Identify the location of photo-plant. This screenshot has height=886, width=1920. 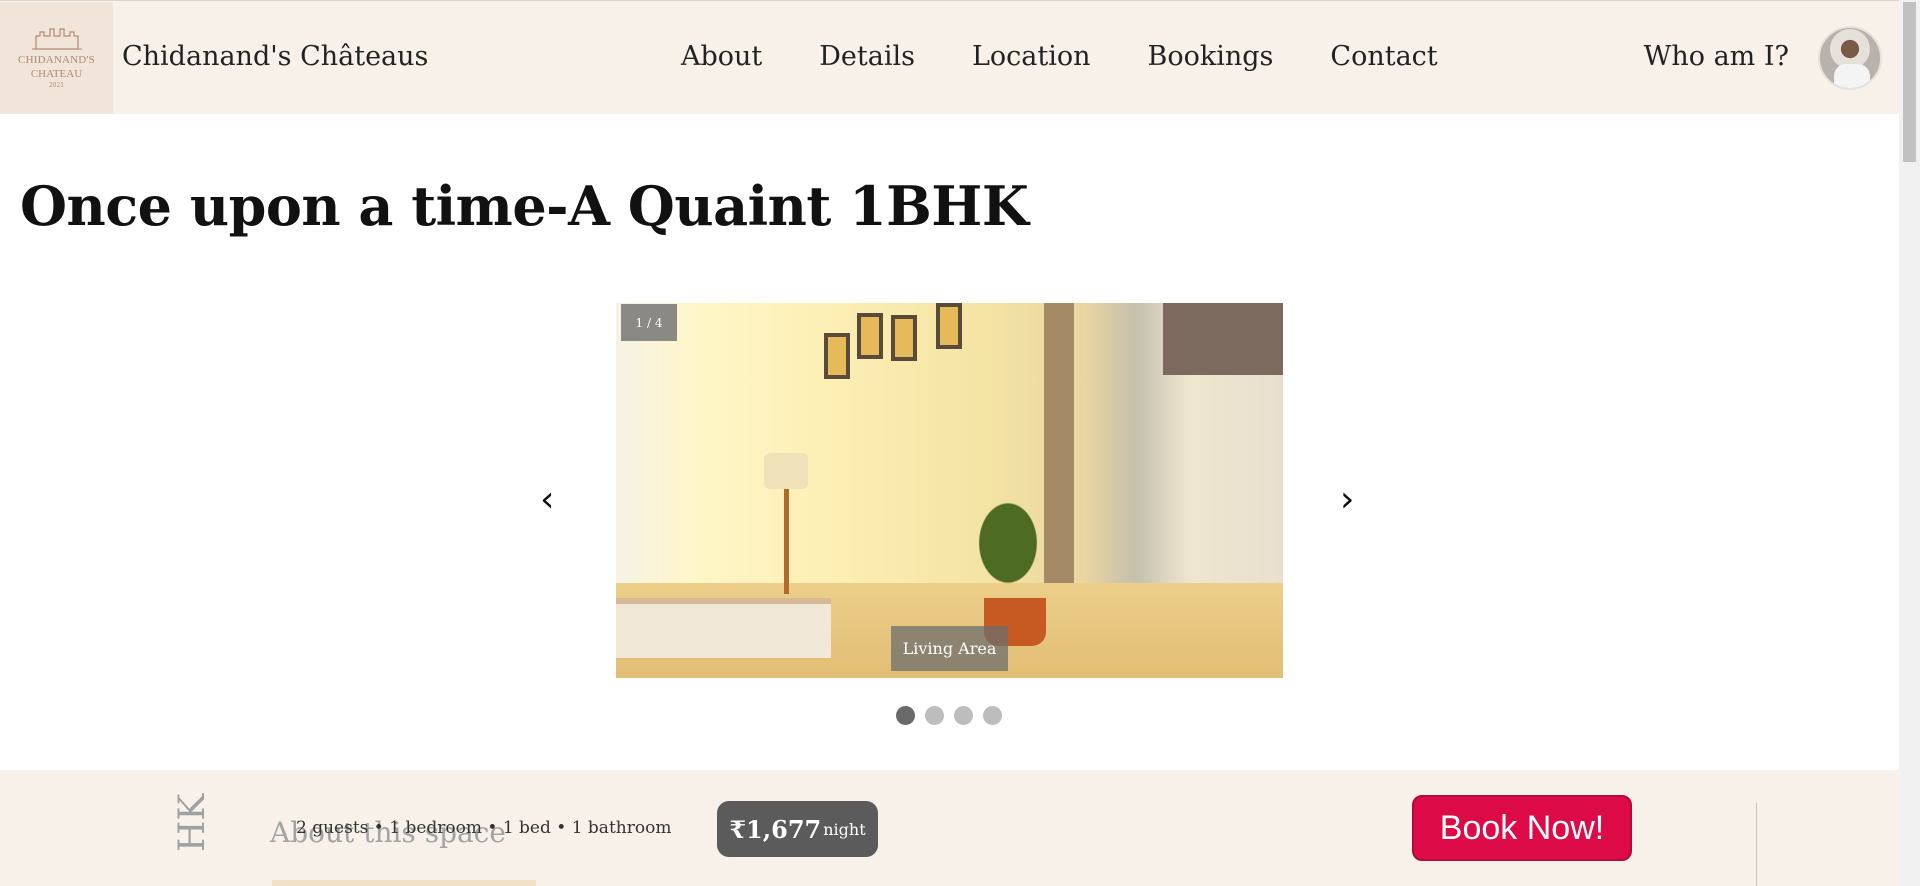
(1008, 543).